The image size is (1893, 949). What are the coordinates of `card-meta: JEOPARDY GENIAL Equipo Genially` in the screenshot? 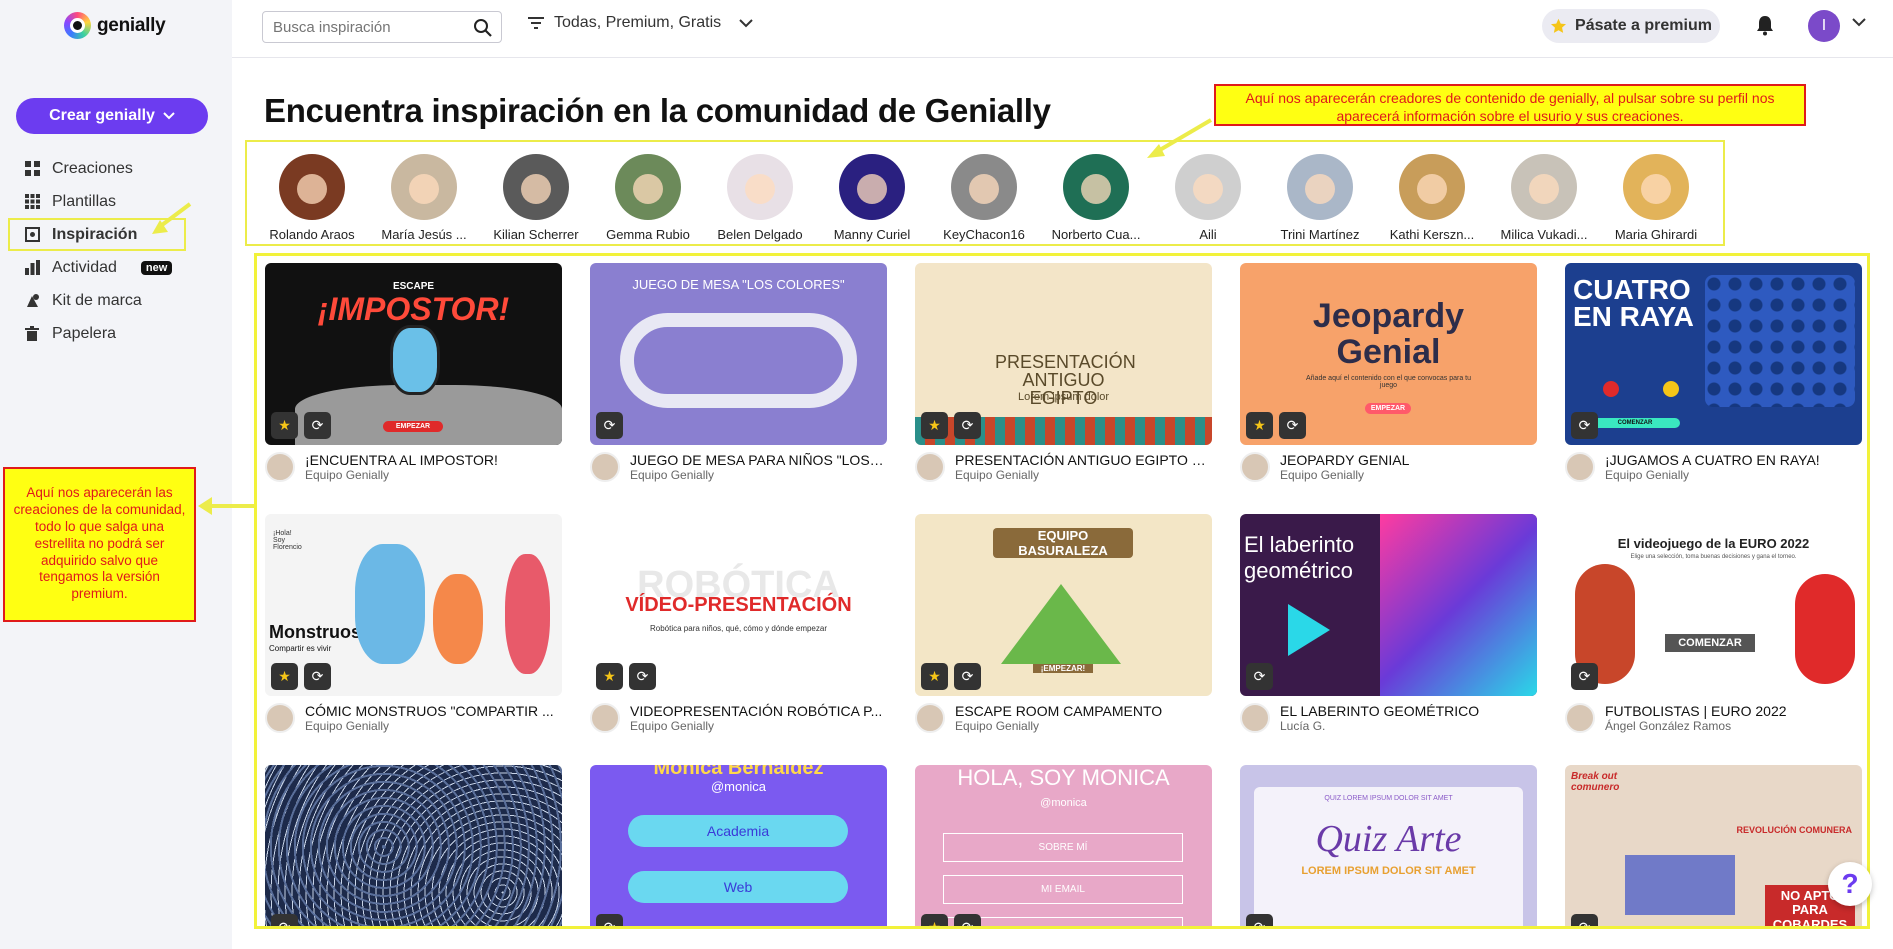 It's located at (1388, 467).